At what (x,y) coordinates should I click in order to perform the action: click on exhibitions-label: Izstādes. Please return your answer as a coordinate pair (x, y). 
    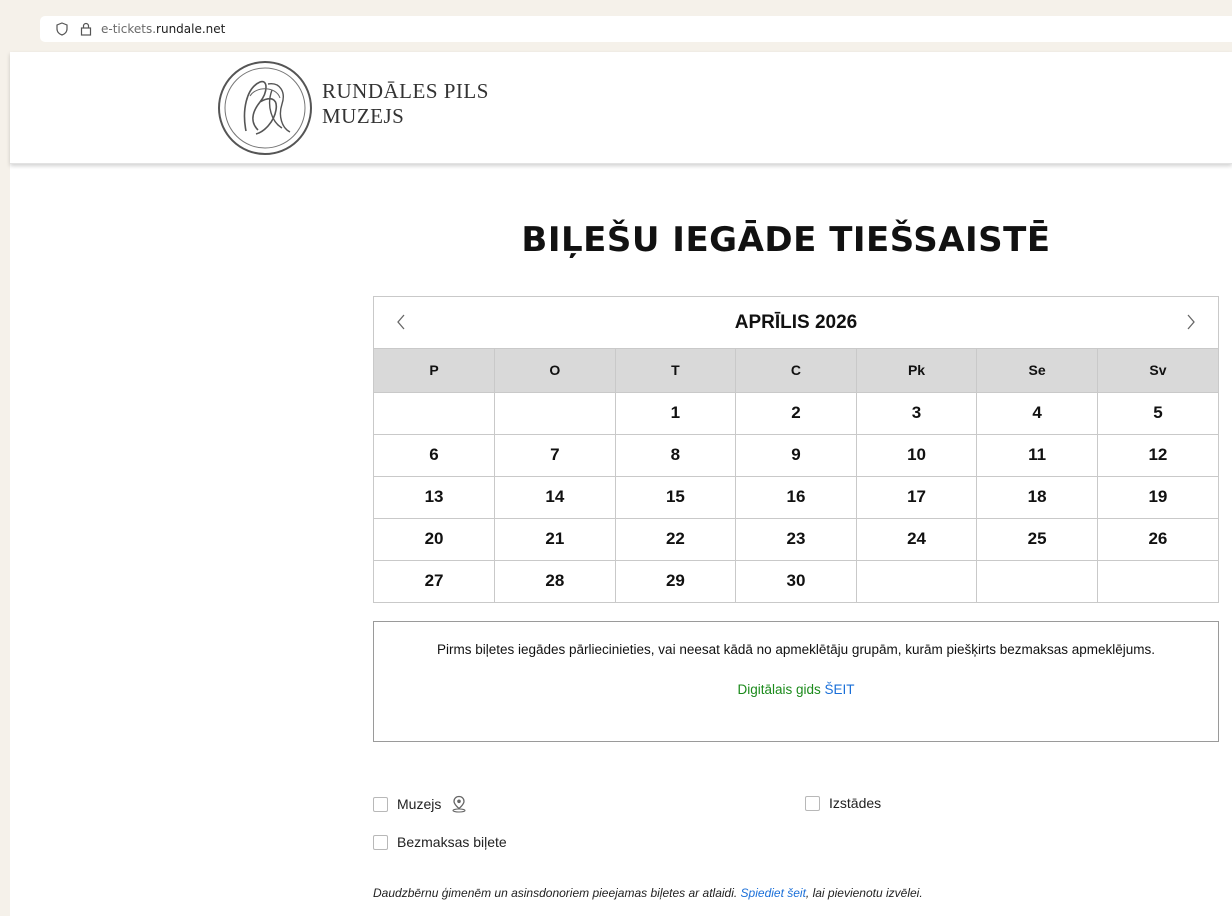
    Looking at the image, I should click on (855, 803).